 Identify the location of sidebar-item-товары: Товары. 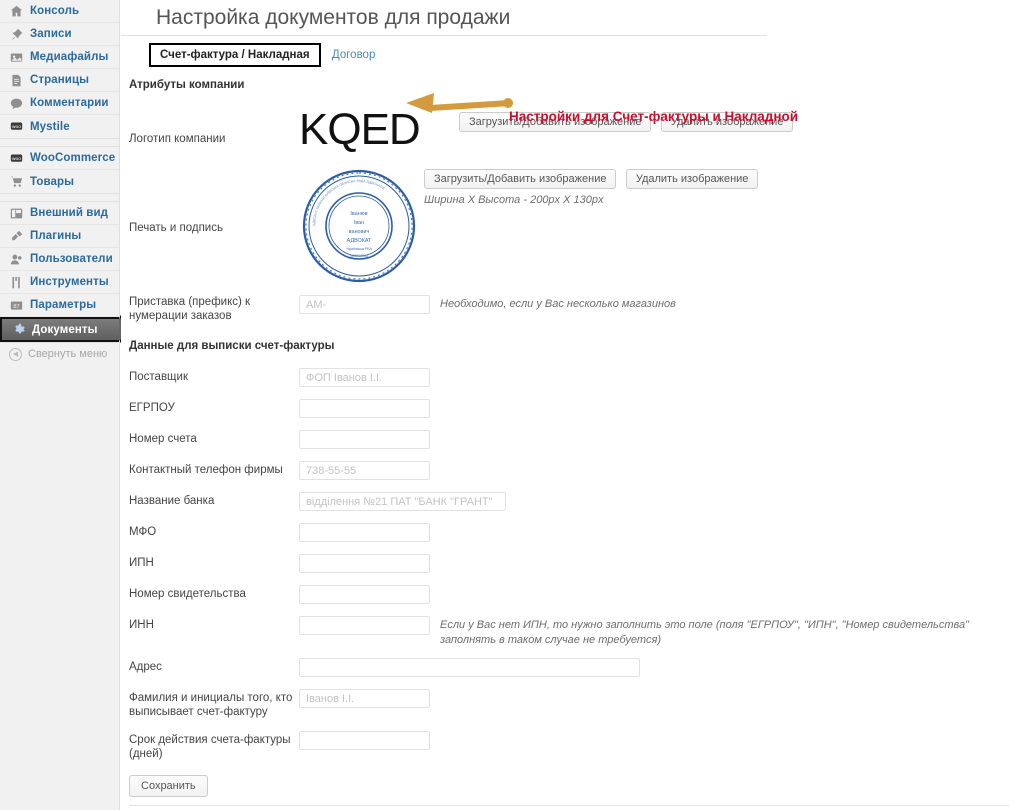
(59, 181).